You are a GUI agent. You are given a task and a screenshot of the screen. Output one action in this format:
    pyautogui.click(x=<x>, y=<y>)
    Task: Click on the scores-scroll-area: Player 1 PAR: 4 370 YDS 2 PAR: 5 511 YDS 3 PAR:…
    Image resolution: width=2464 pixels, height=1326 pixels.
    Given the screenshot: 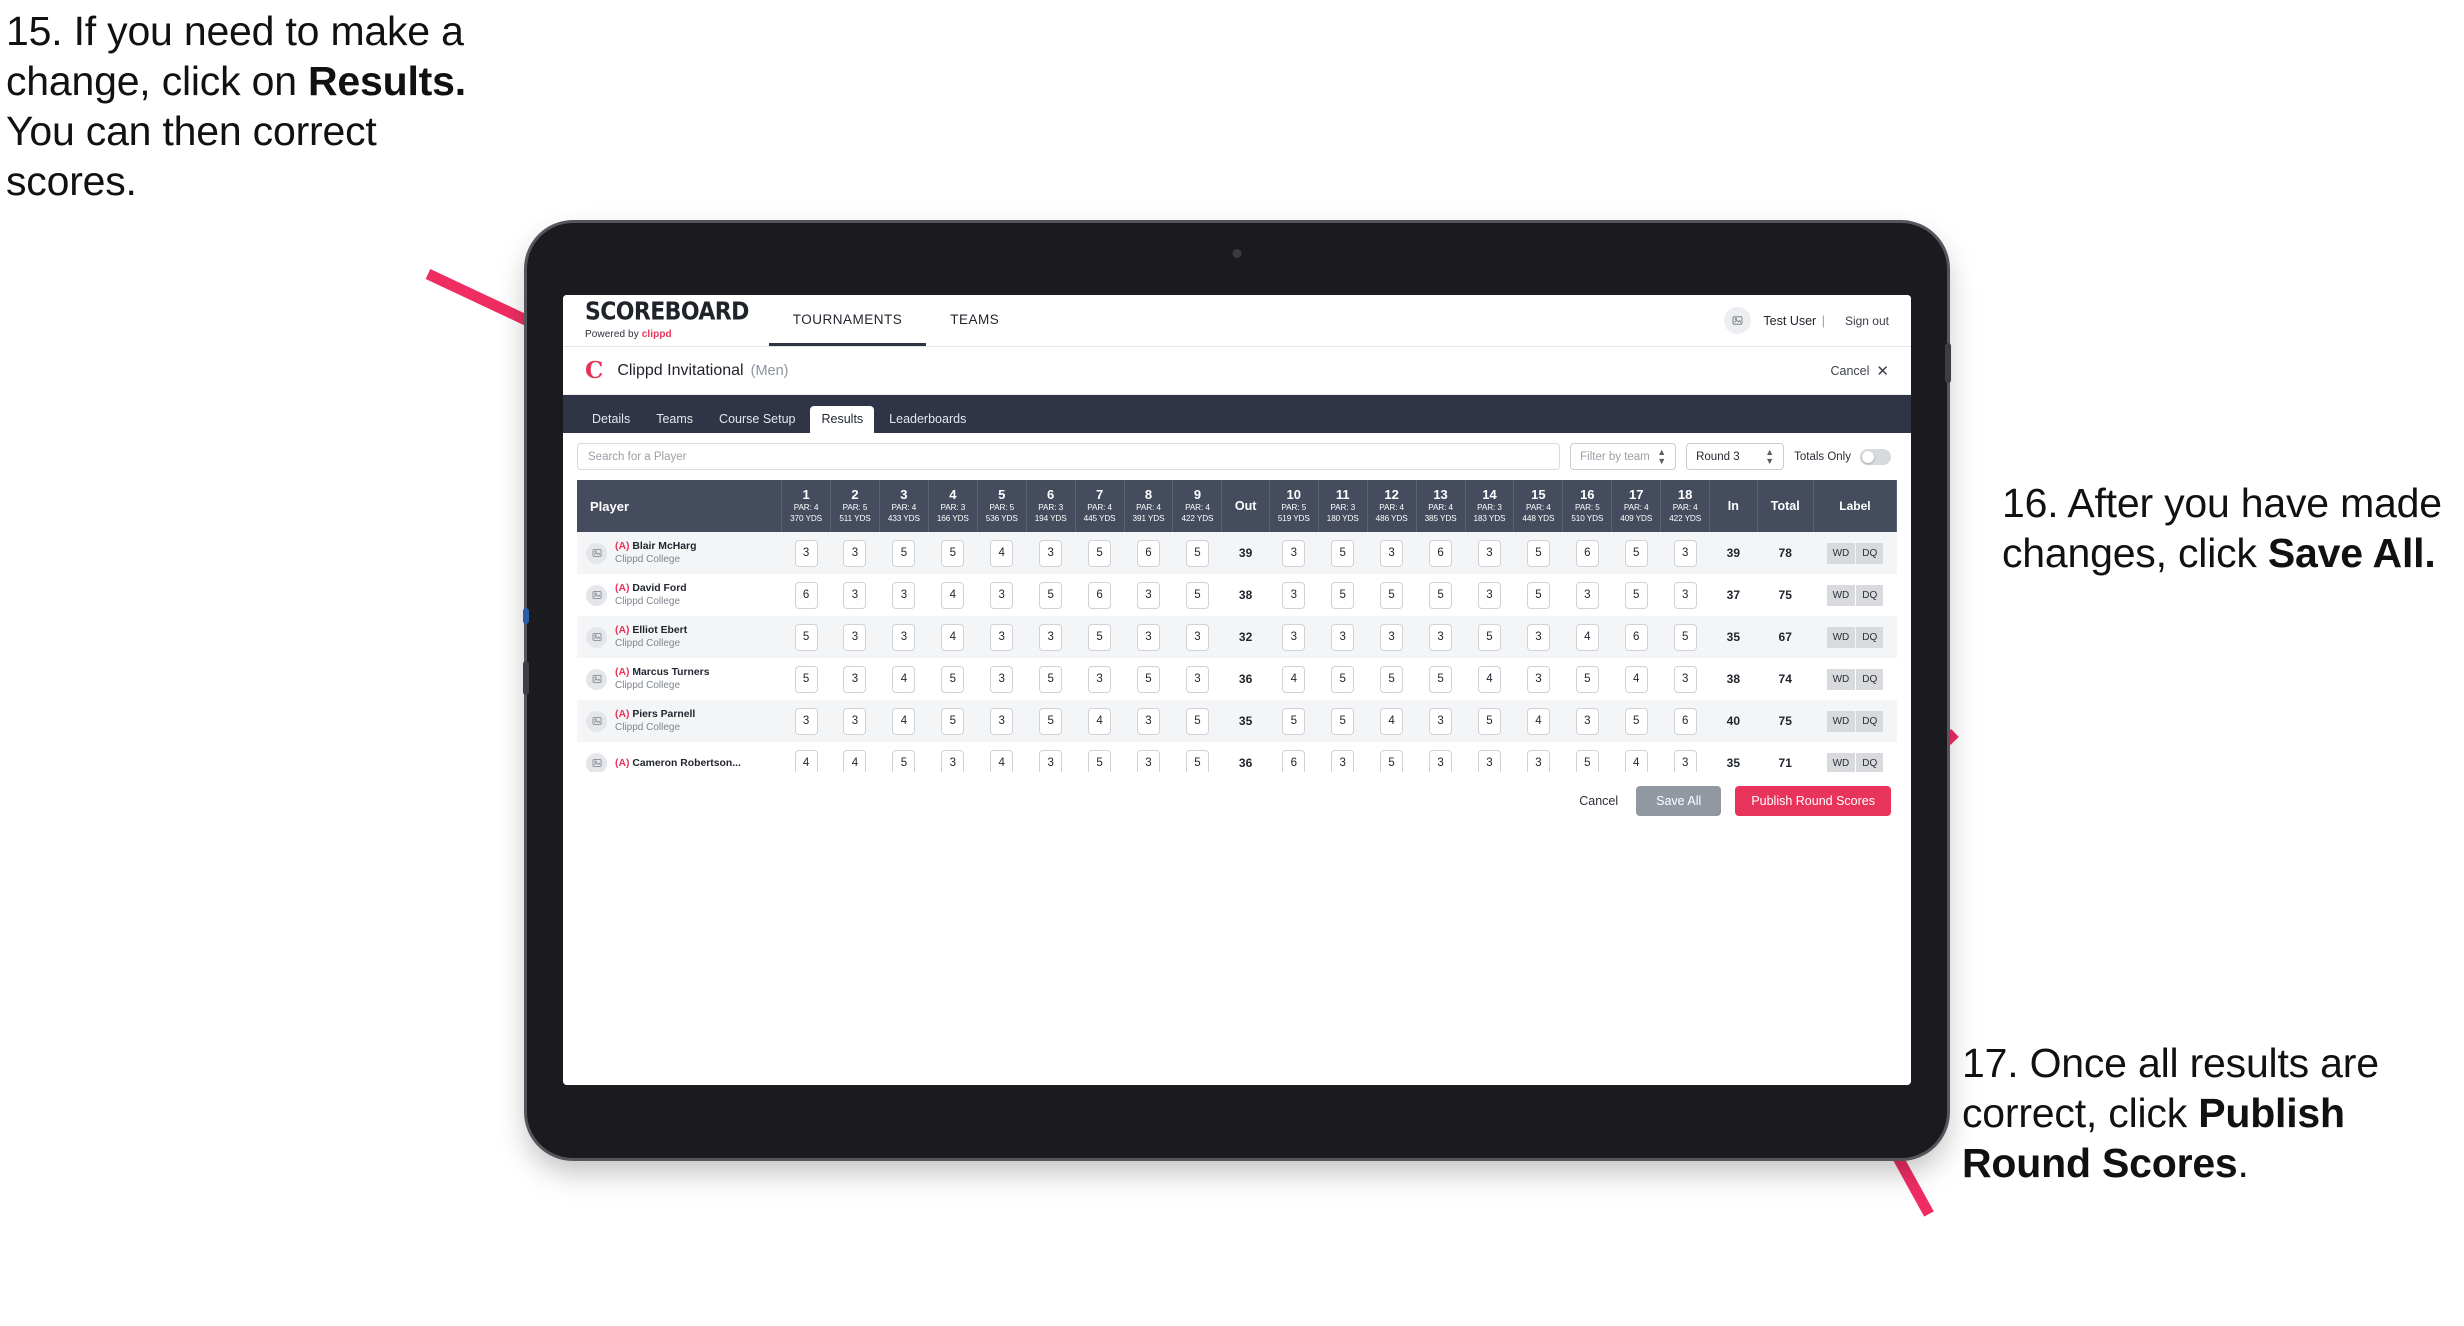 What is the action you would take?
    pyautogui.click(x=1237, y=626)
    